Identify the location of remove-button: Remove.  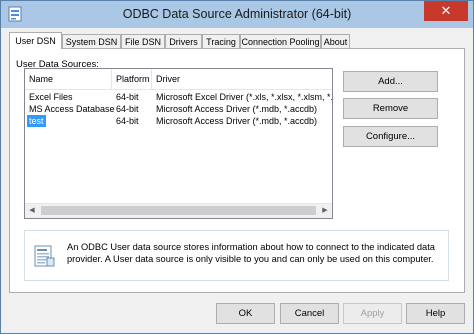
(390, 108).